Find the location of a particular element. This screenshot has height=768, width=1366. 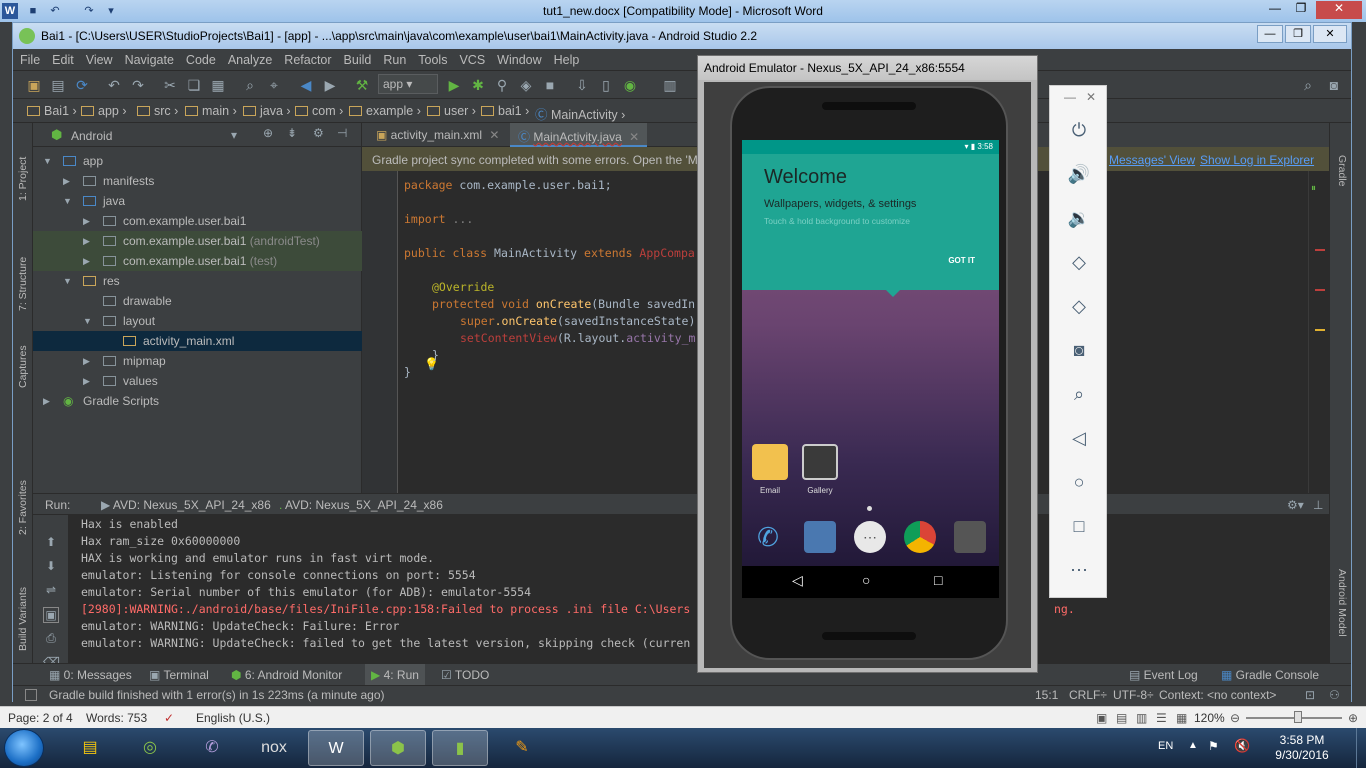

studio-maximize-button: ❐ is located at coordinates (1298, 34).